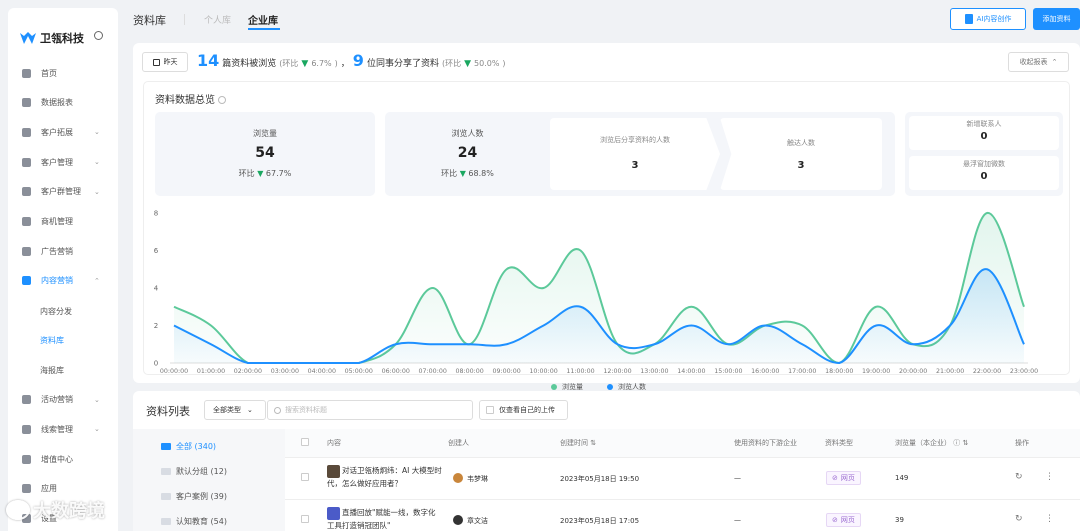  What do you see at coordinates (52, 340) in the screenshot?
I see `sidebar-subitem: 资料库` at bounding box center [52, 340].